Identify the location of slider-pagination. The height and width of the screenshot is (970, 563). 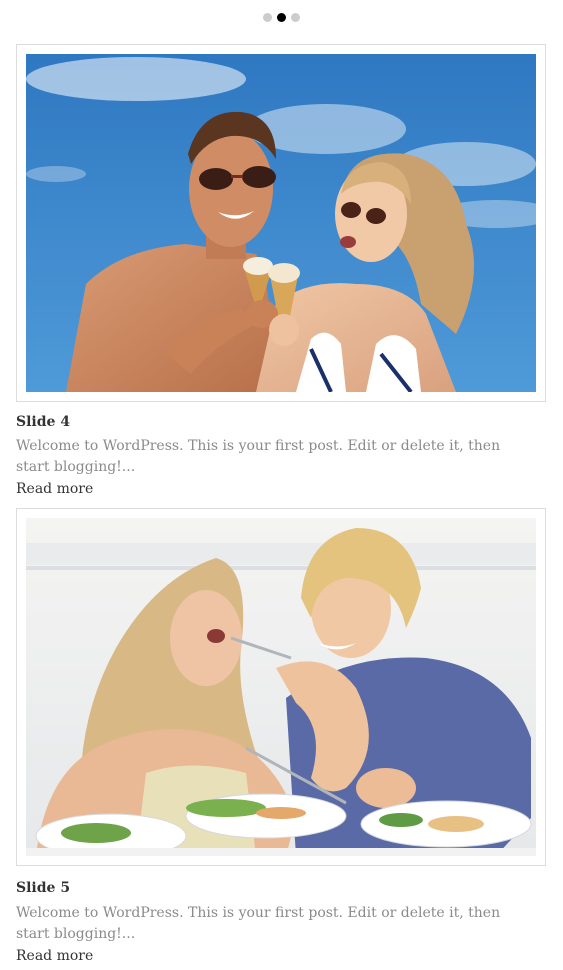
(281, 18).